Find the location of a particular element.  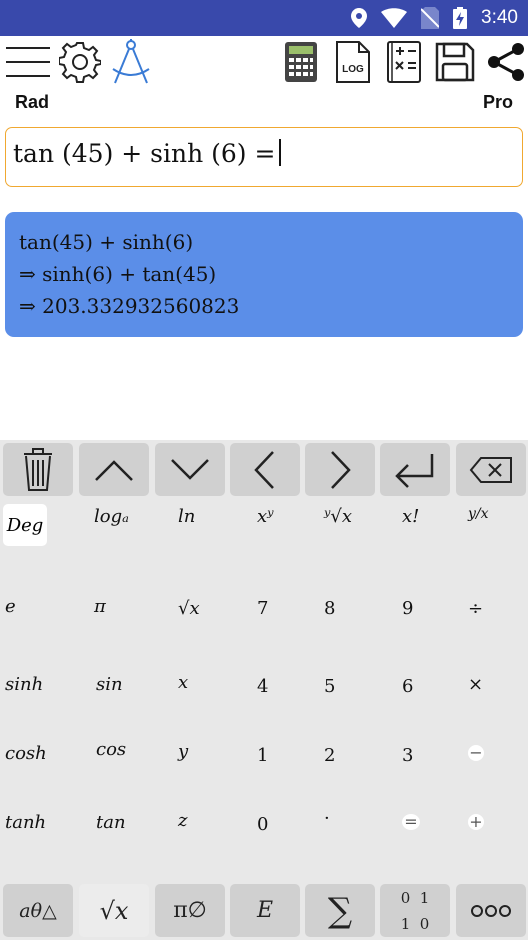

constants-button: π∅ is located at coordinates (190, 910).